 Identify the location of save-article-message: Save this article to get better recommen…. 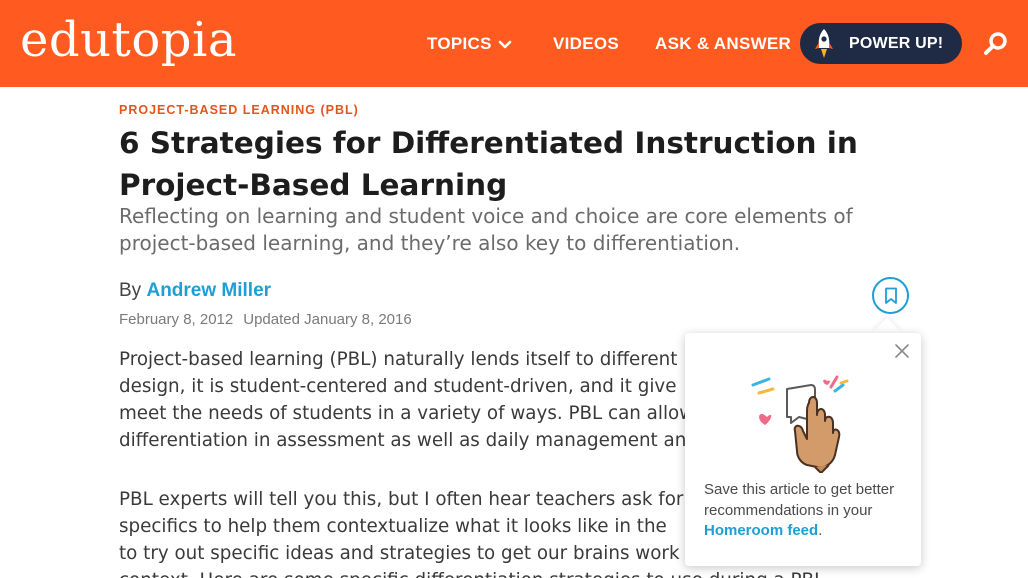
(806, 511).